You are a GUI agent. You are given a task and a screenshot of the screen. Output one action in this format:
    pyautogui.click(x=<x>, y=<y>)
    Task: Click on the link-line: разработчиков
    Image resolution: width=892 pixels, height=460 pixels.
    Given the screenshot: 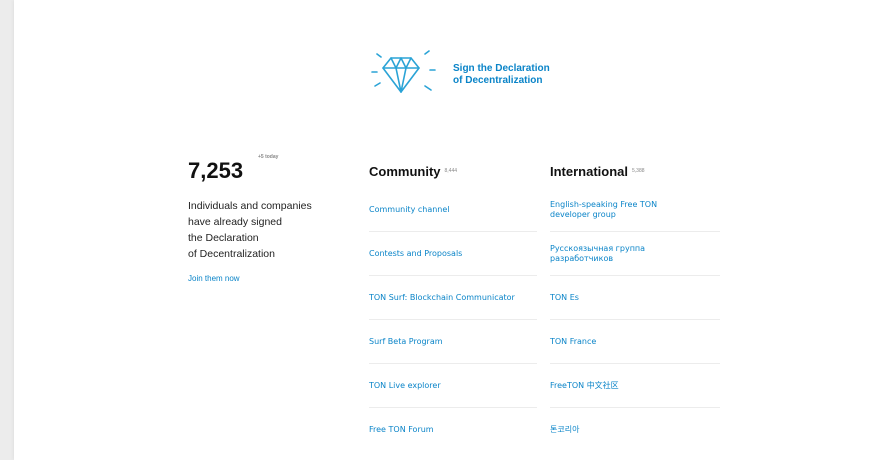 What is the action you would take?
    pyautogui.click(x=582, y=258)
    